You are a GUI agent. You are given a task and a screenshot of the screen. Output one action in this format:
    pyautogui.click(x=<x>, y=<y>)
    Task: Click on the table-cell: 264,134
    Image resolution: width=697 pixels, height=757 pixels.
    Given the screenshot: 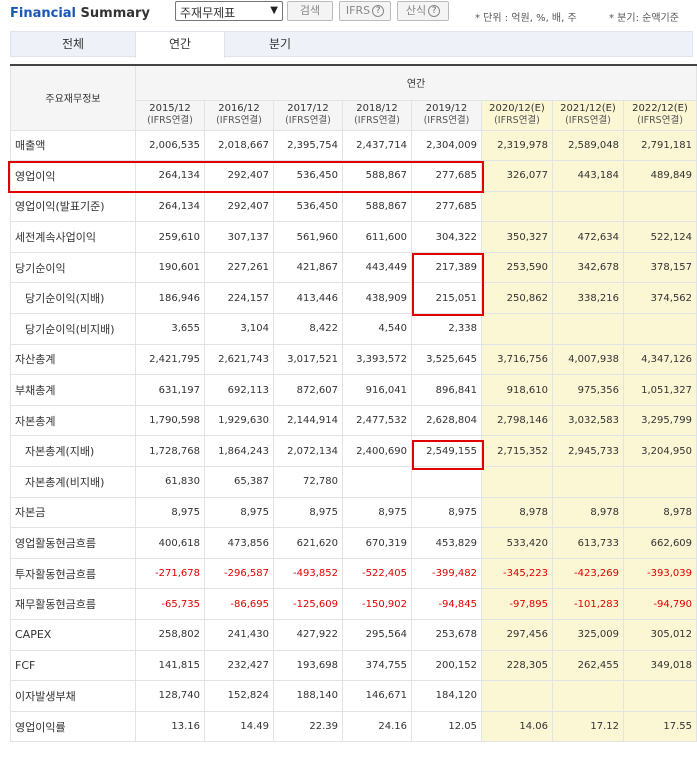 What is the action you would take?
    pyautogui.click(x=170, y=206)
    